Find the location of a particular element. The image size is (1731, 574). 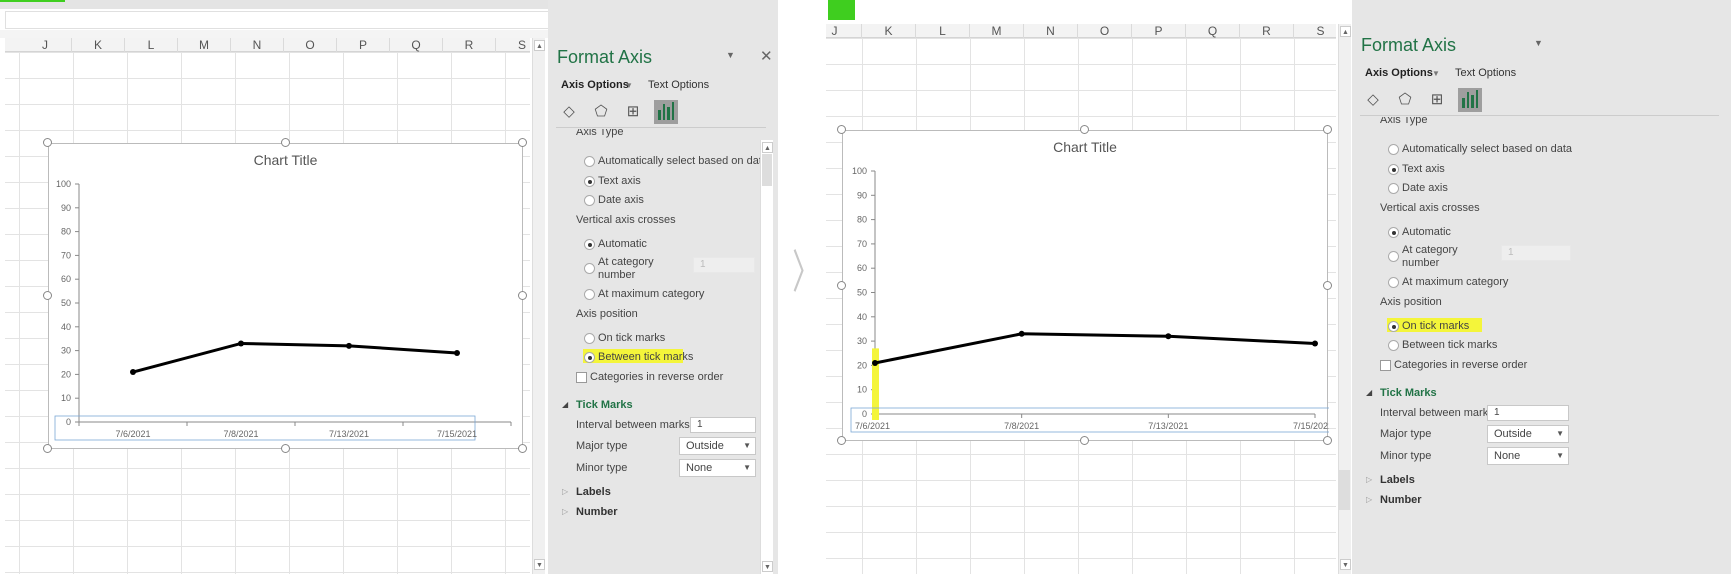

crosses-at-category-label-2: number is located at coordinates (1420, 263).